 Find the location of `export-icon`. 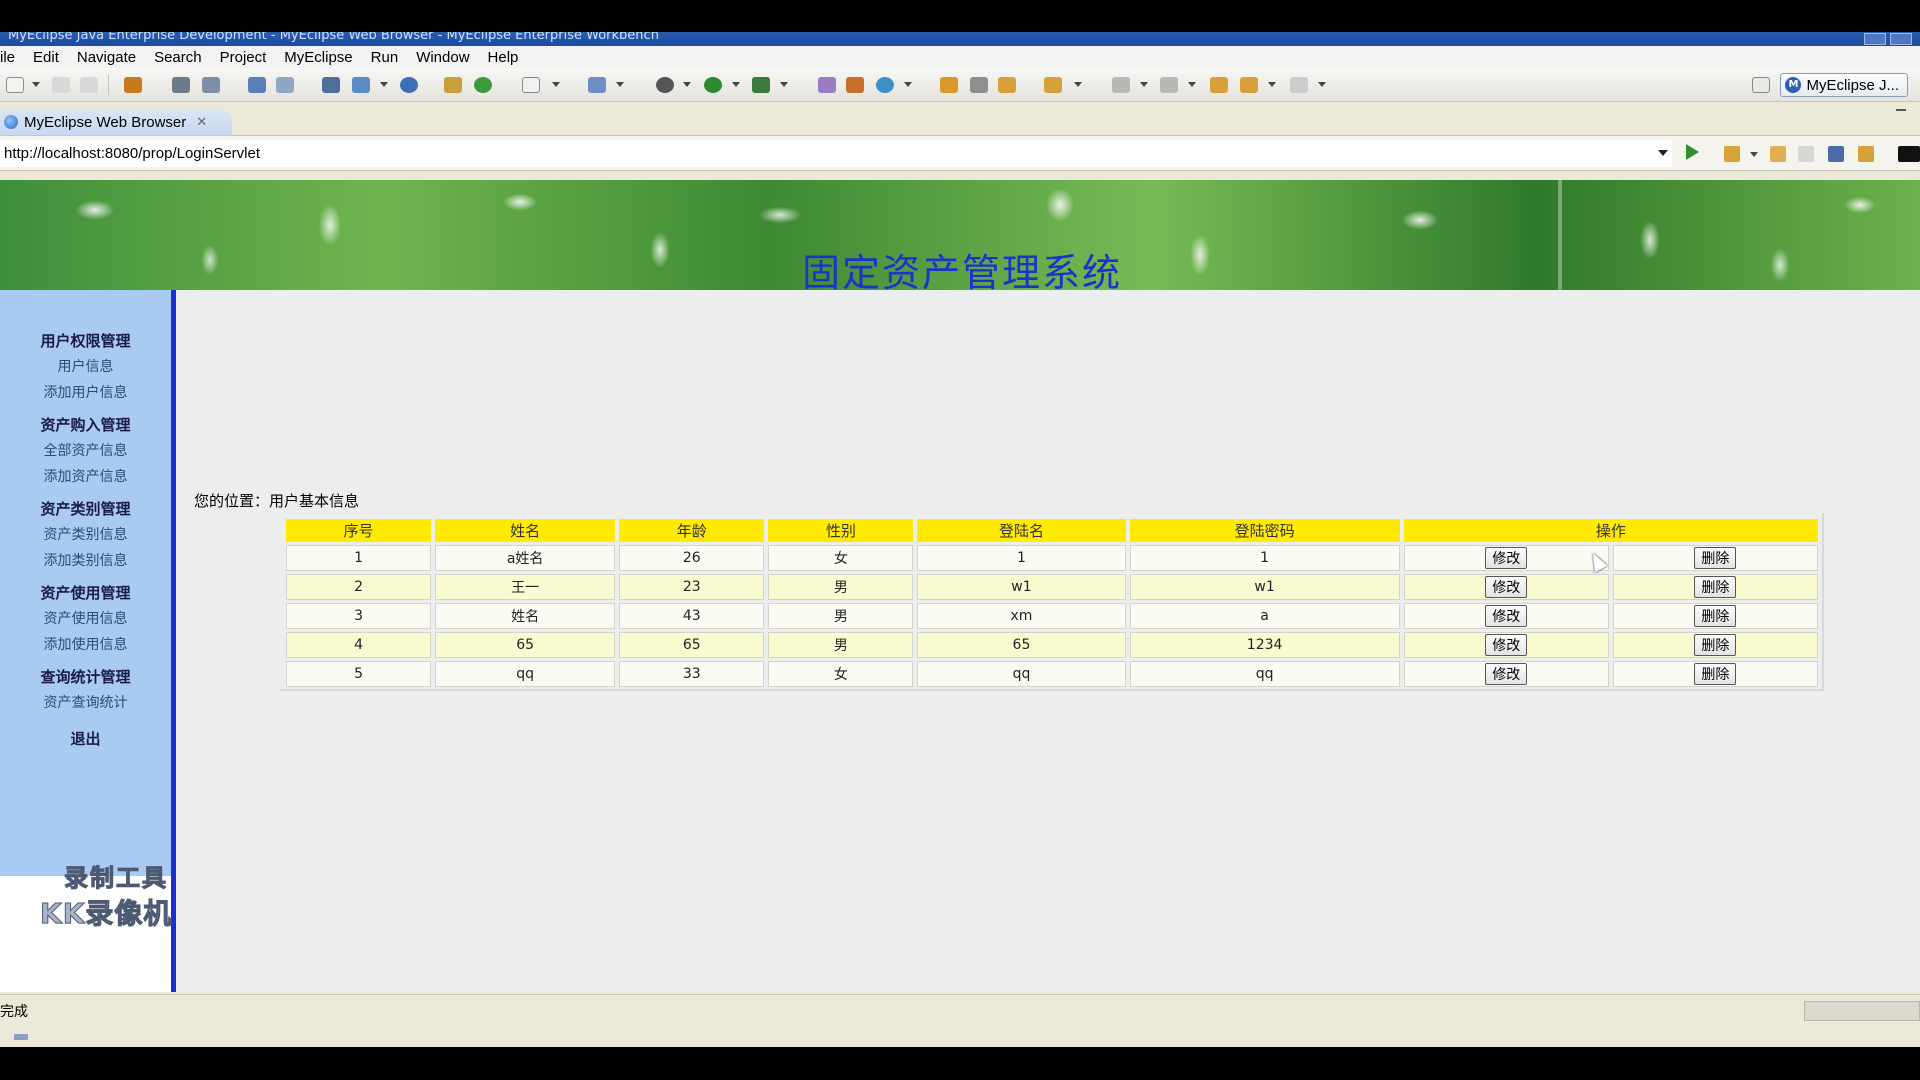

export-icon is located at coordinates (361, 85).